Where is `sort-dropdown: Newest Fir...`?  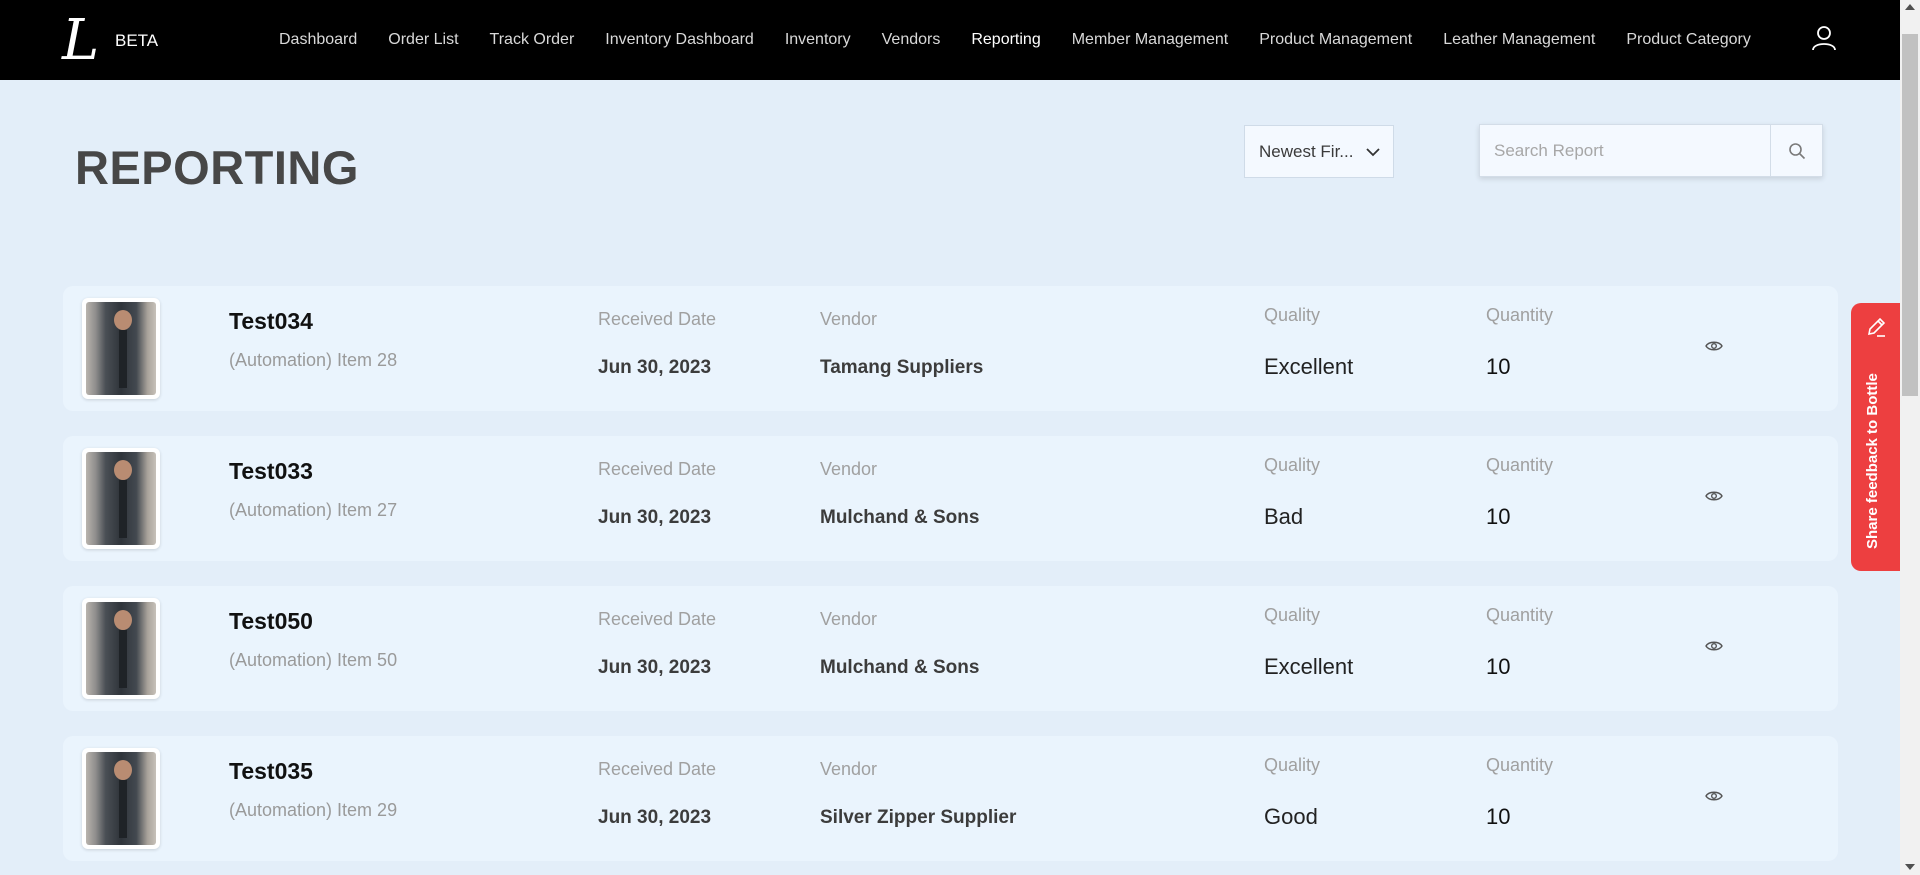
sort-dropdown: Newest Fir... is located at coordinates (1319, 151).